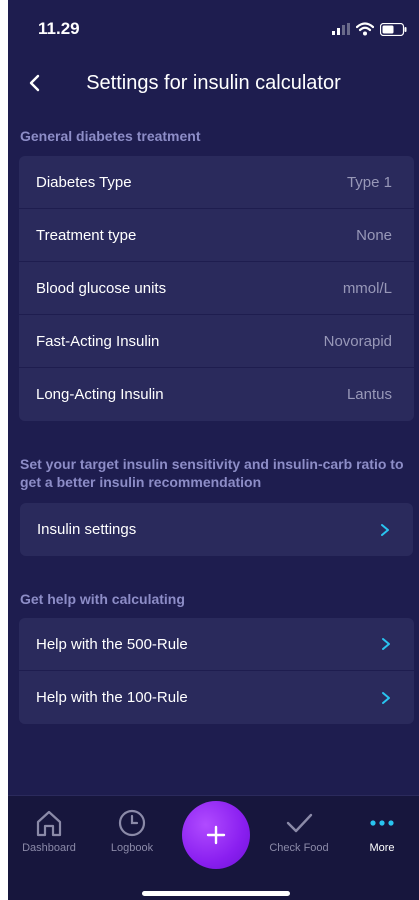 The image size is (419, 900). Describe the element at coordinates (216, 182) in the screenshot. I see `row-diabetes-type: Diabetes Type Type 1` at that location.